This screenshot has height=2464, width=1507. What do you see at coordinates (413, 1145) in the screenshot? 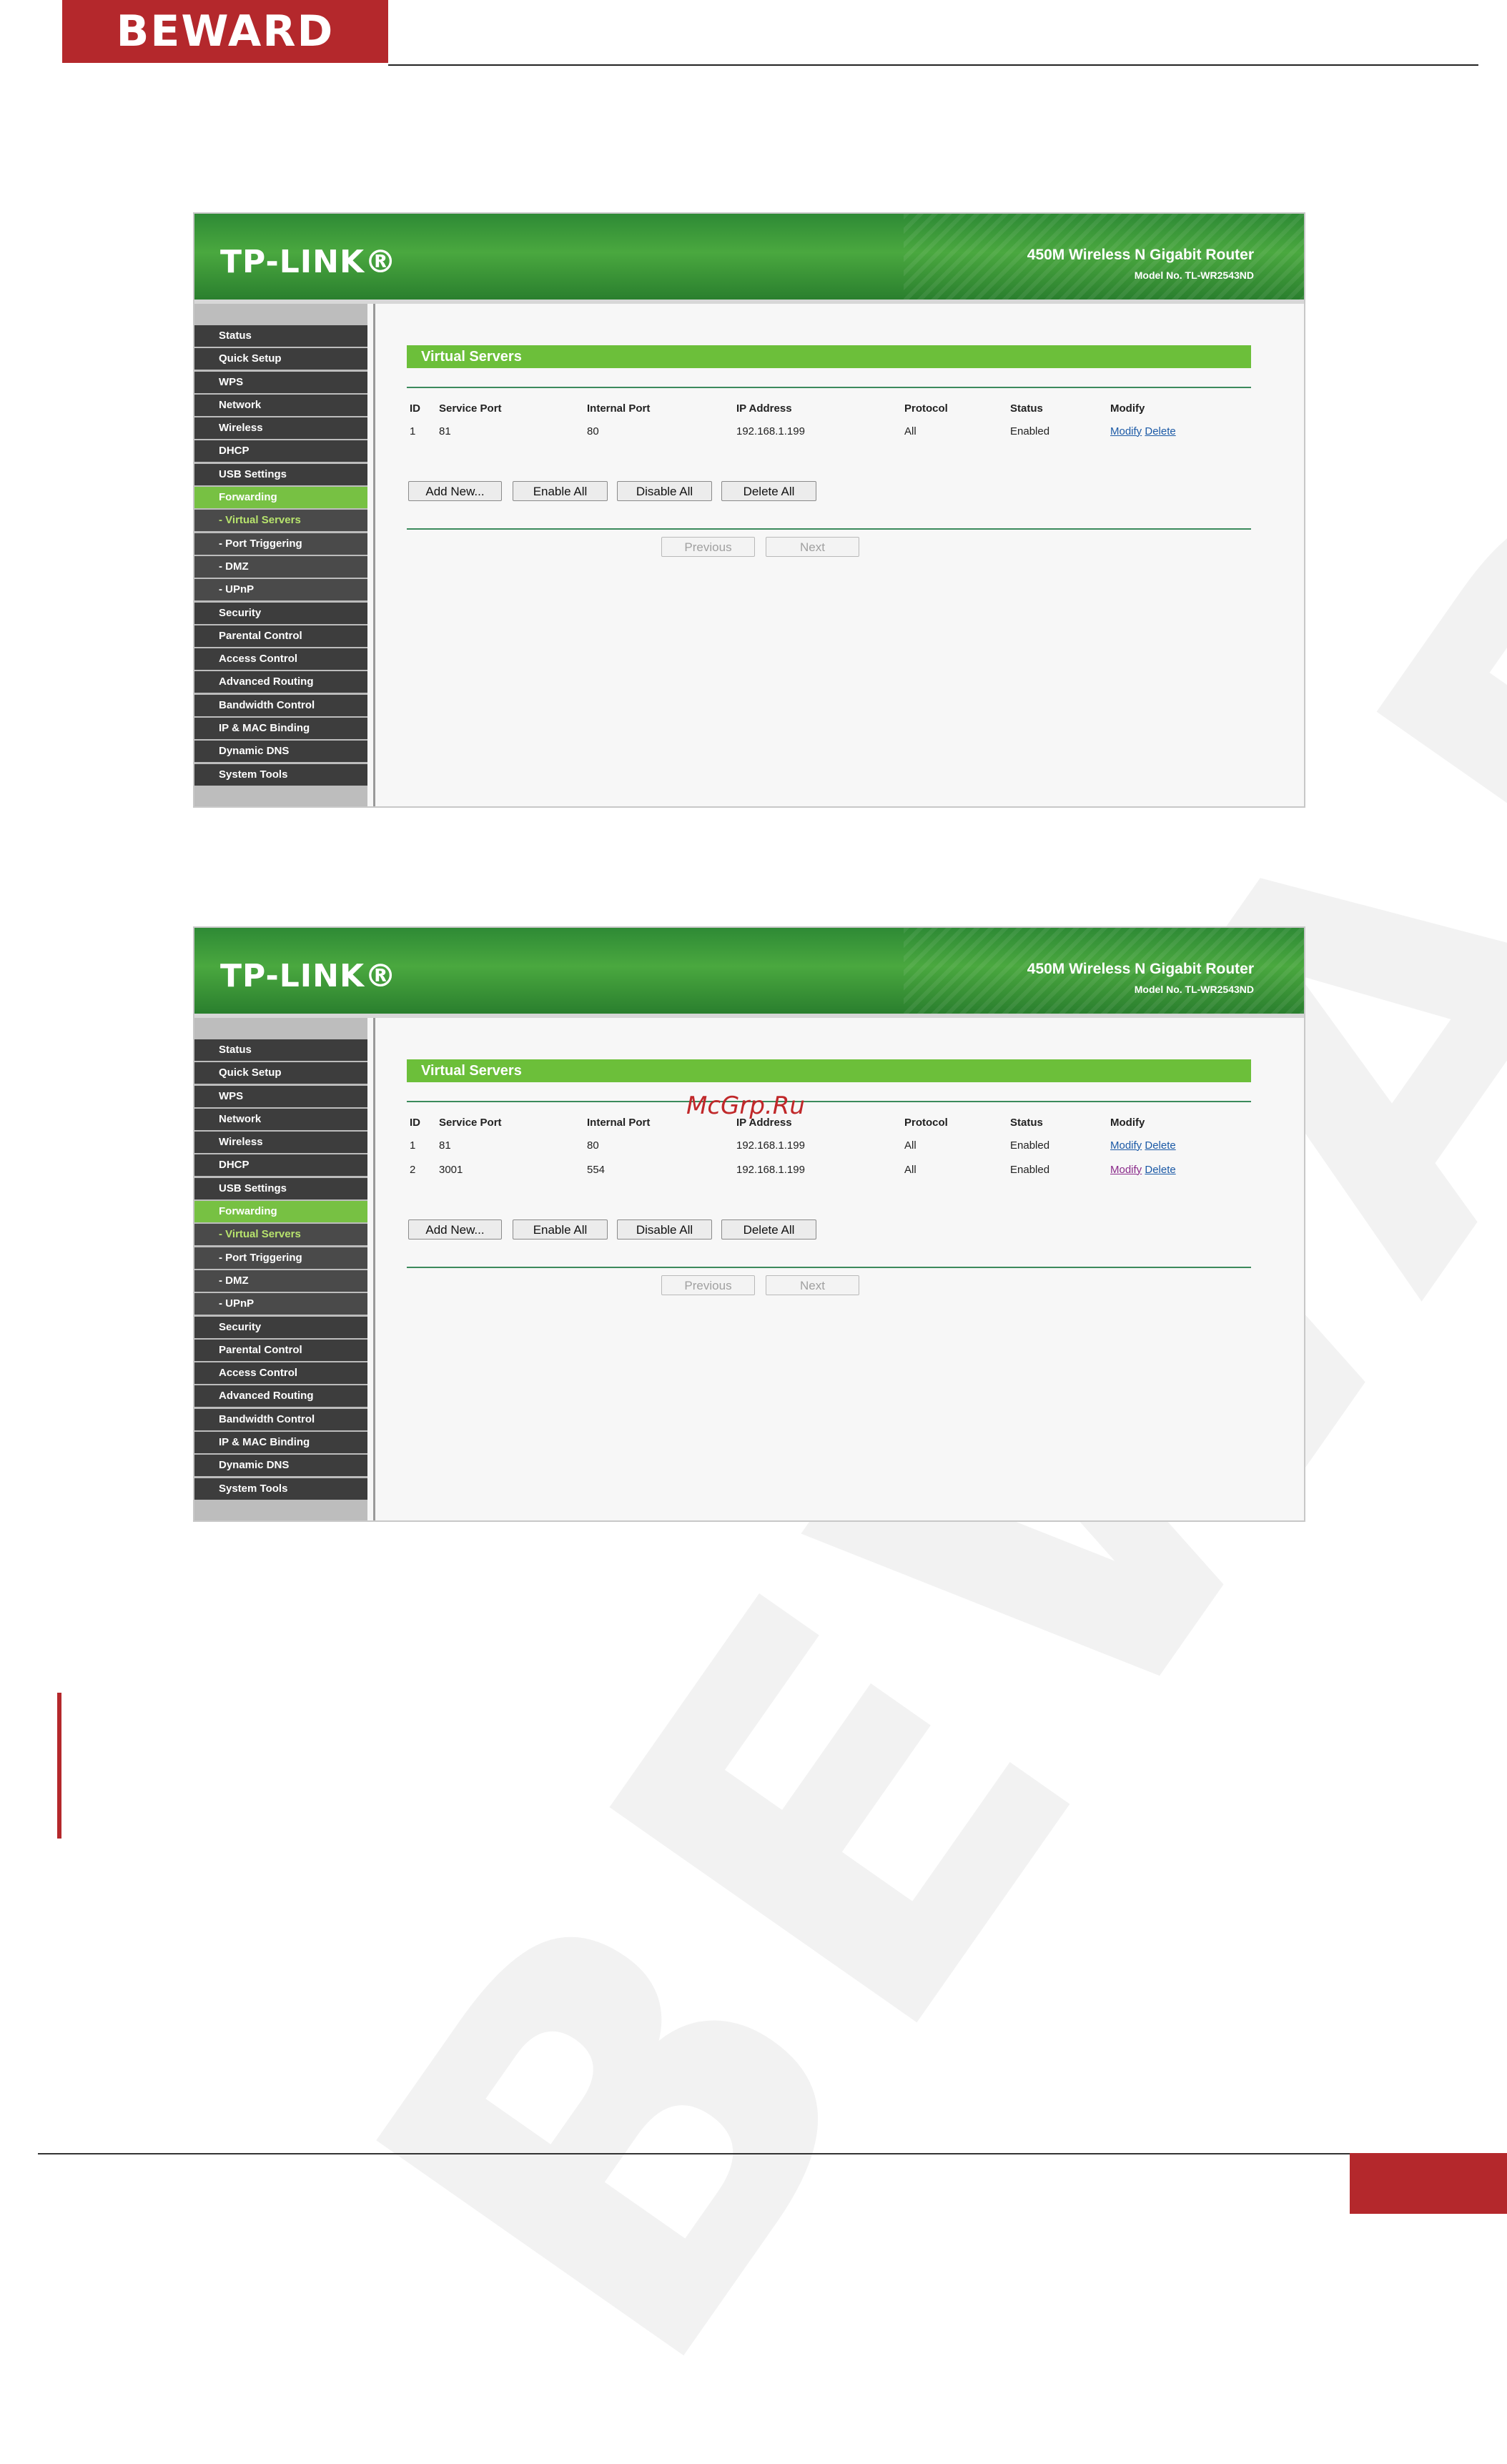
I see `cell-id: 1` at bounding box center [413, 1145].